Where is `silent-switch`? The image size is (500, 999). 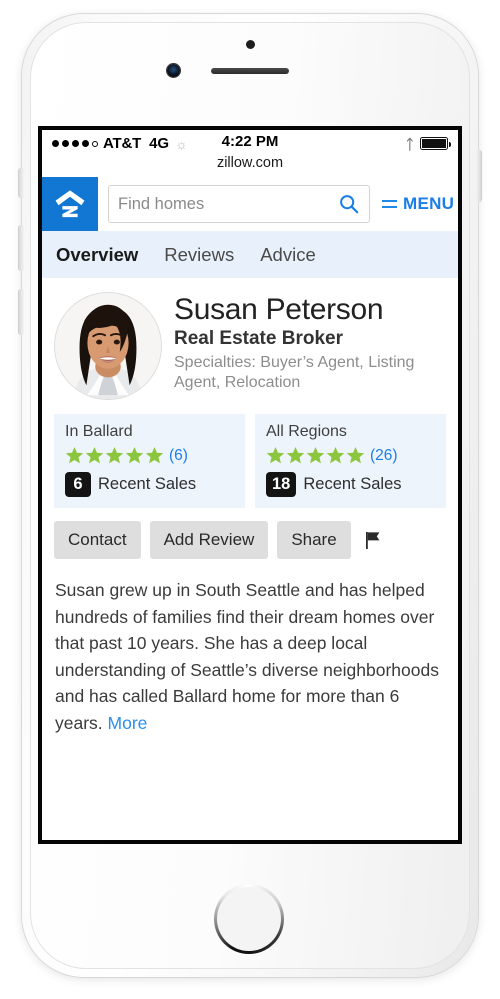 silent-switch is located at coordinates (21, 183).